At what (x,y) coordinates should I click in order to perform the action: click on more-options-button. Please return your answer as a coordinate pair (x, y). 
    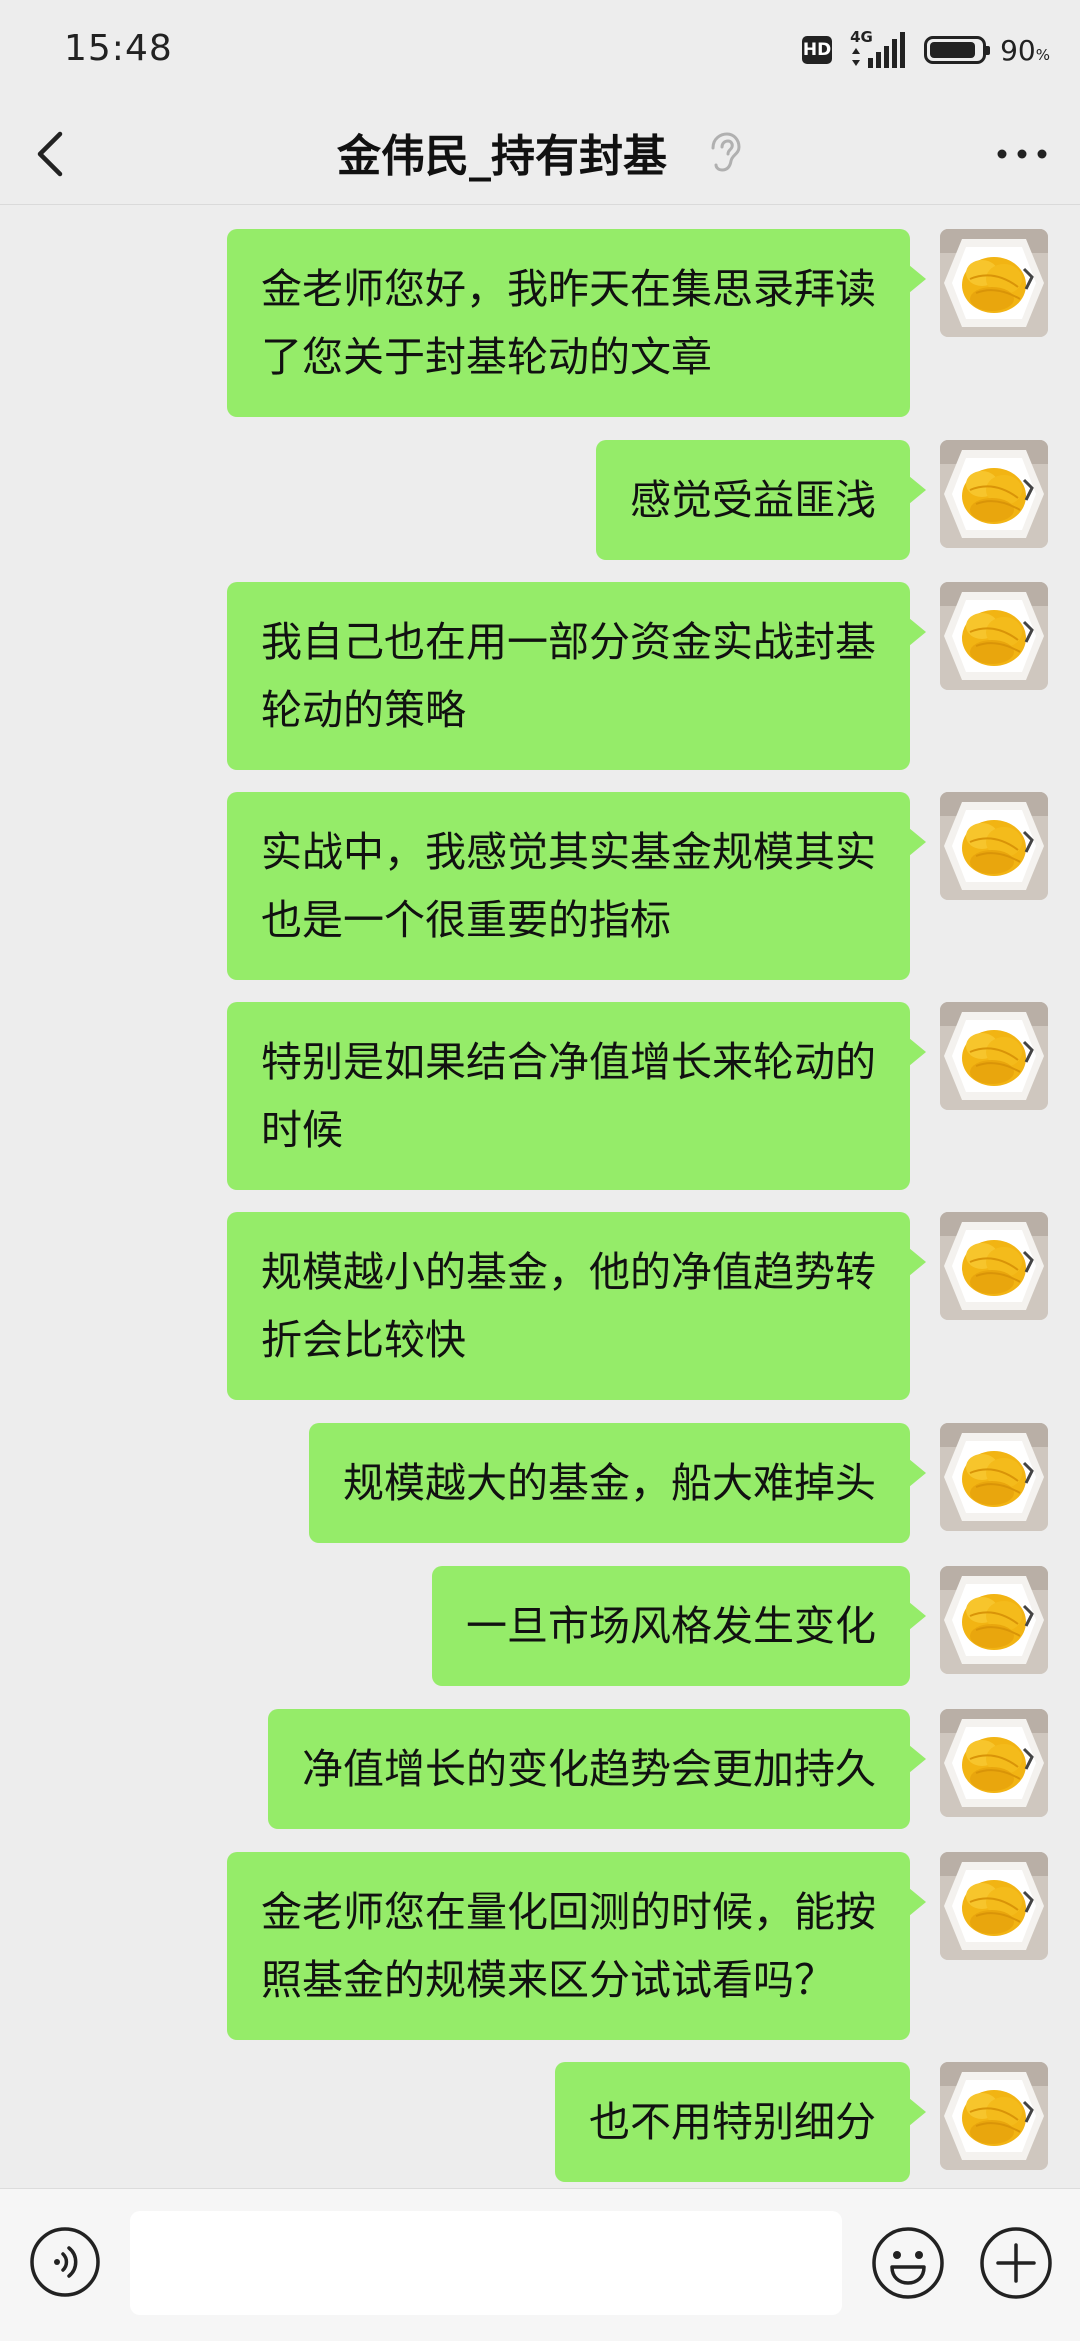
    Looking at the image, I should click on (1022, 154).